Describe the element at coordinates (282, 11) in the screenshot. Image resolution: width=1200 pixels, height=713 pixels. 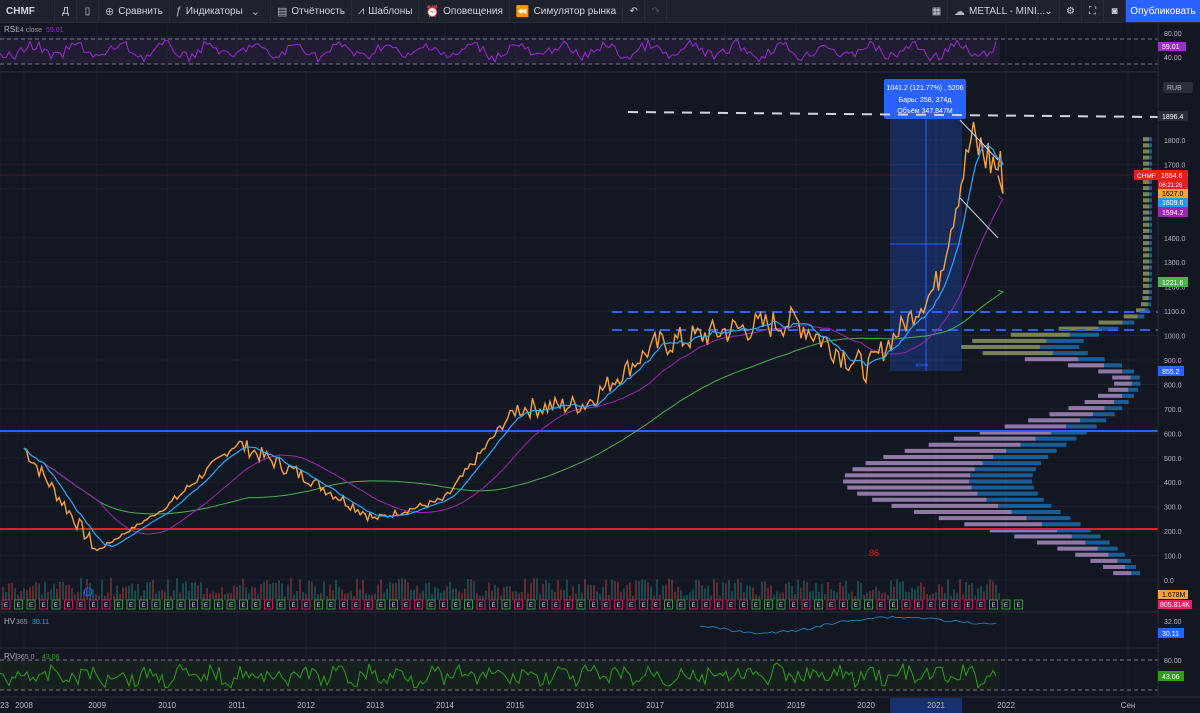
I see `report-icon: ▤` at that location.